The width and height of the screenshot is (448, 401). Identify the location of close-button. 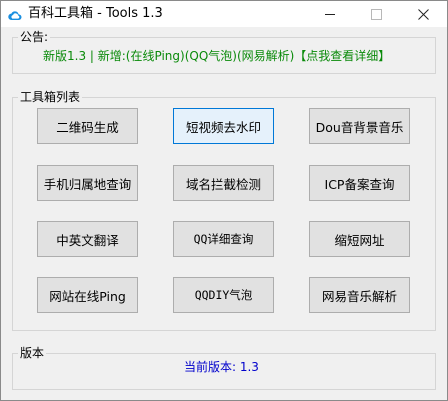
(423, 14).